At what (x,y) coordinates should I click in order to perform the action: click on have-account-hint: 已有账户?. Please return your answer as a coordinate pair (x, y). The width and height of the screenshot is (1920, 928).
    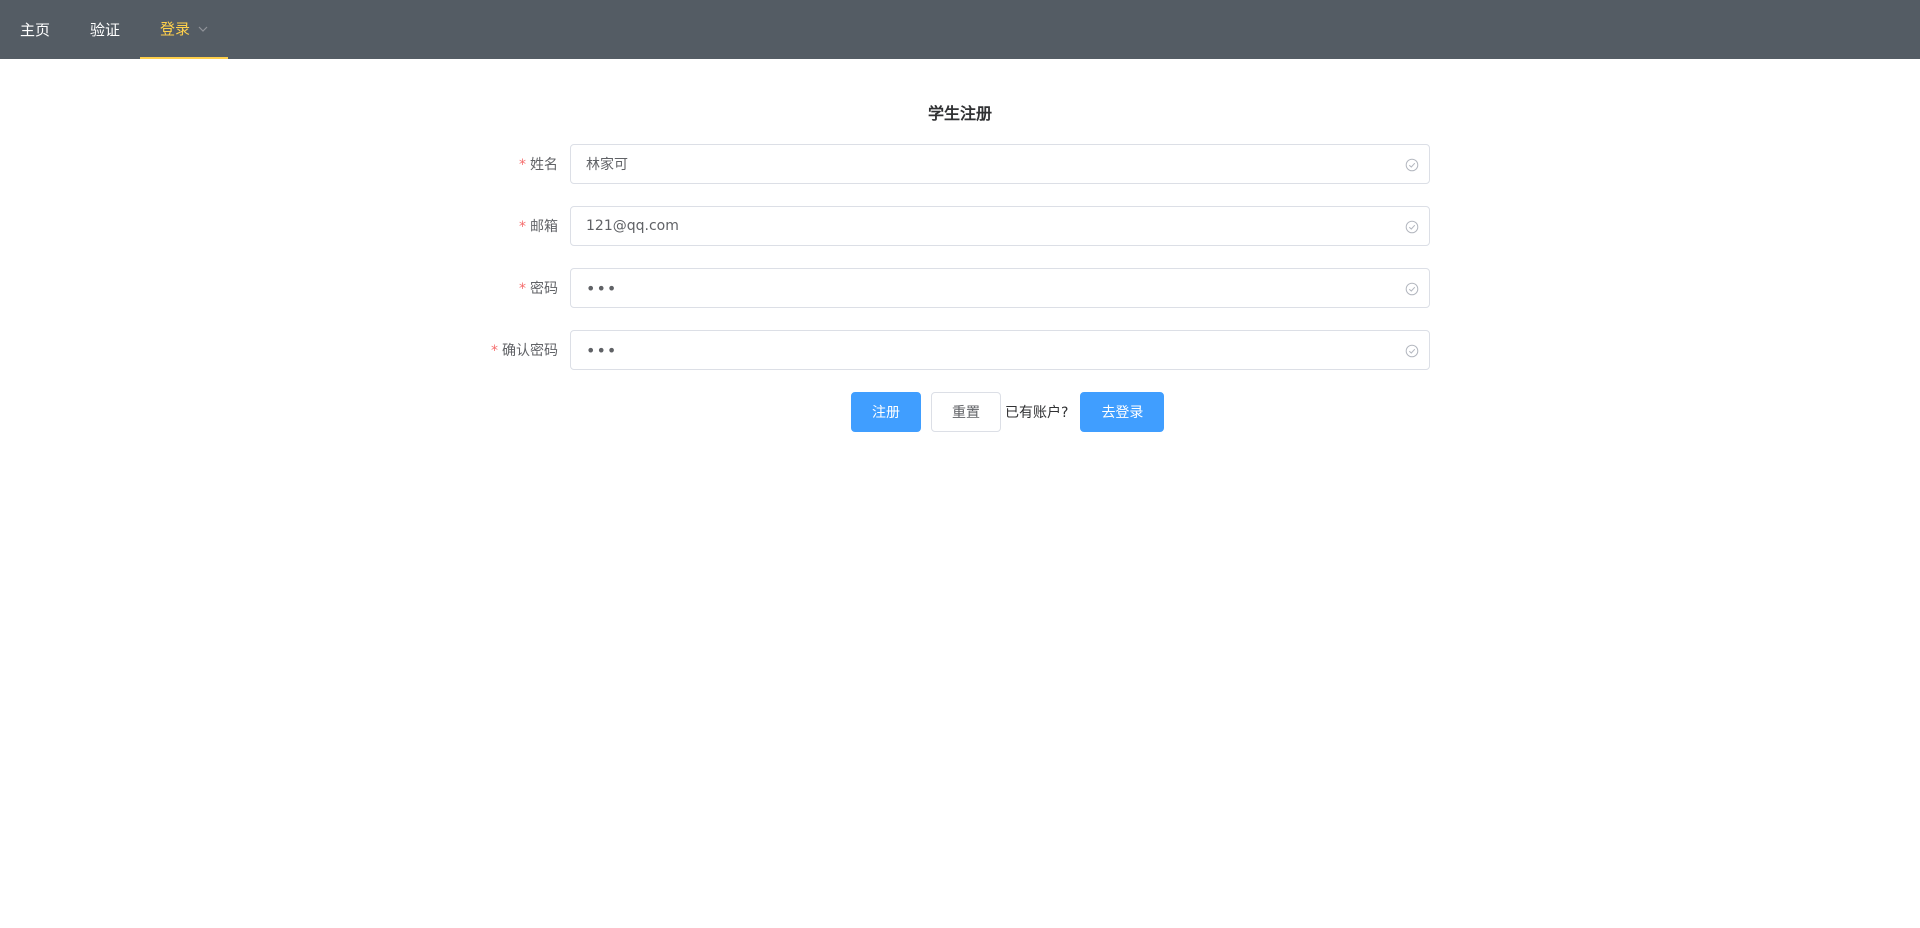
    Looking at the image, I should click on (1037, 413).